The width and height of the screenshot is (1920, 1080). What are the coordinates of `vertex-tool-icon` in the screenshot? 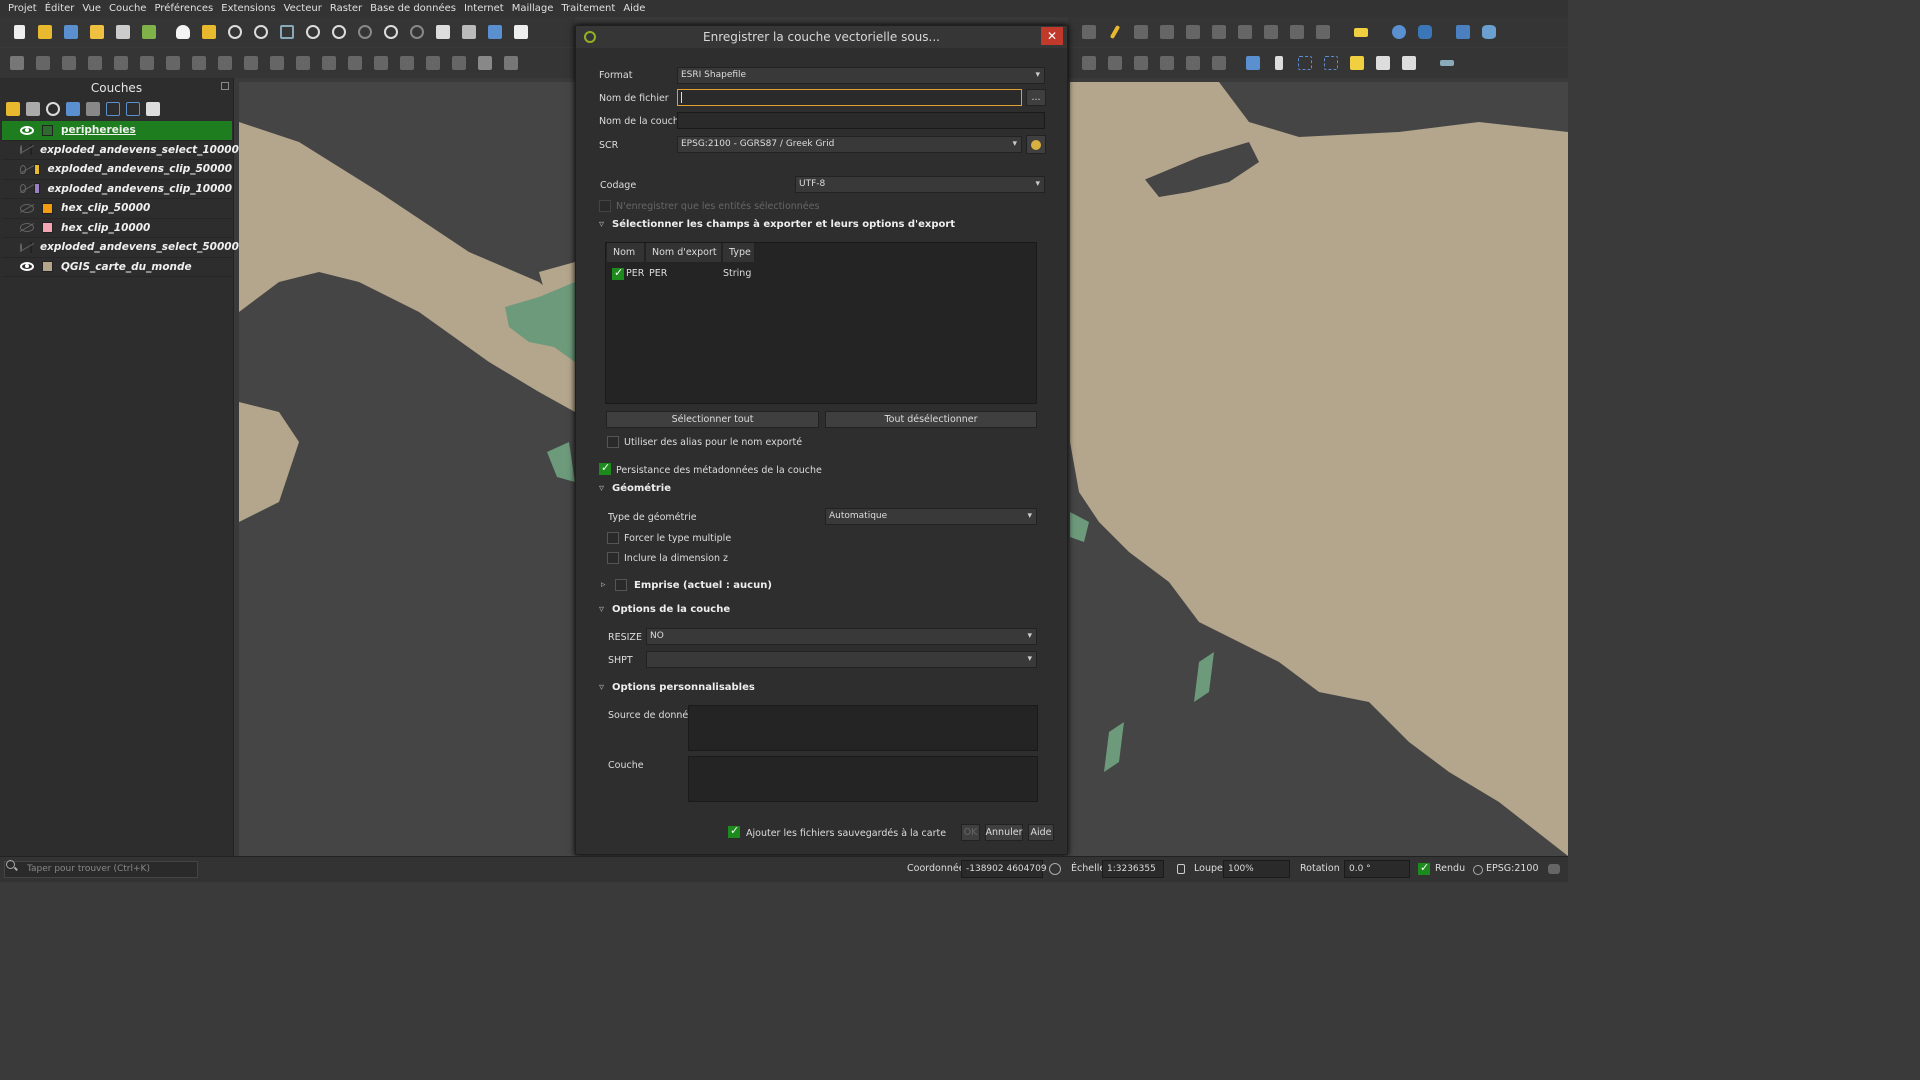 It's located at (69, 63).